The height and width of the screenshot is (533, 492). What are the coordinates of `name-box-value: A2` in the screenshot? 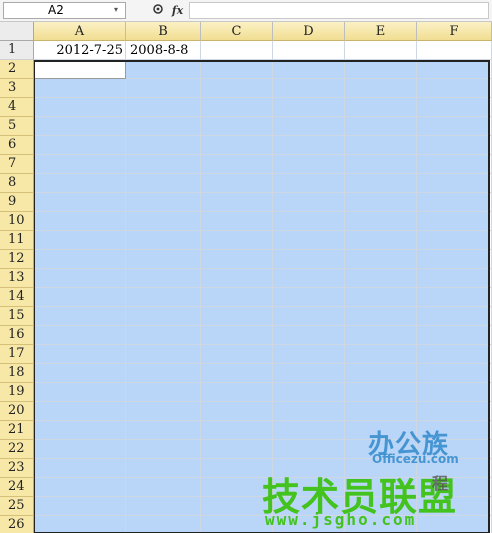 It's located at (56, 10).